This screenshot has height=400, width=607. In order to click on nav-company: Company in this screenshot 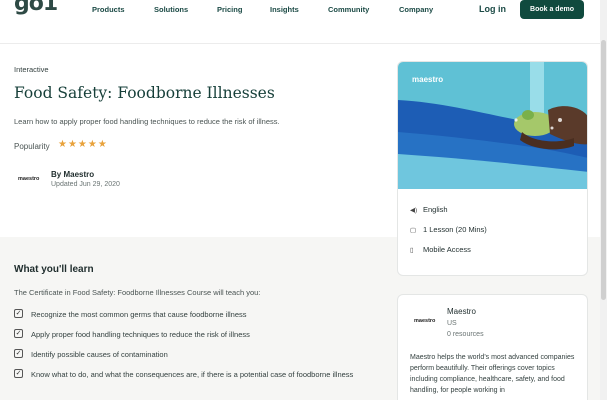, I will do `click(416, 9)`.